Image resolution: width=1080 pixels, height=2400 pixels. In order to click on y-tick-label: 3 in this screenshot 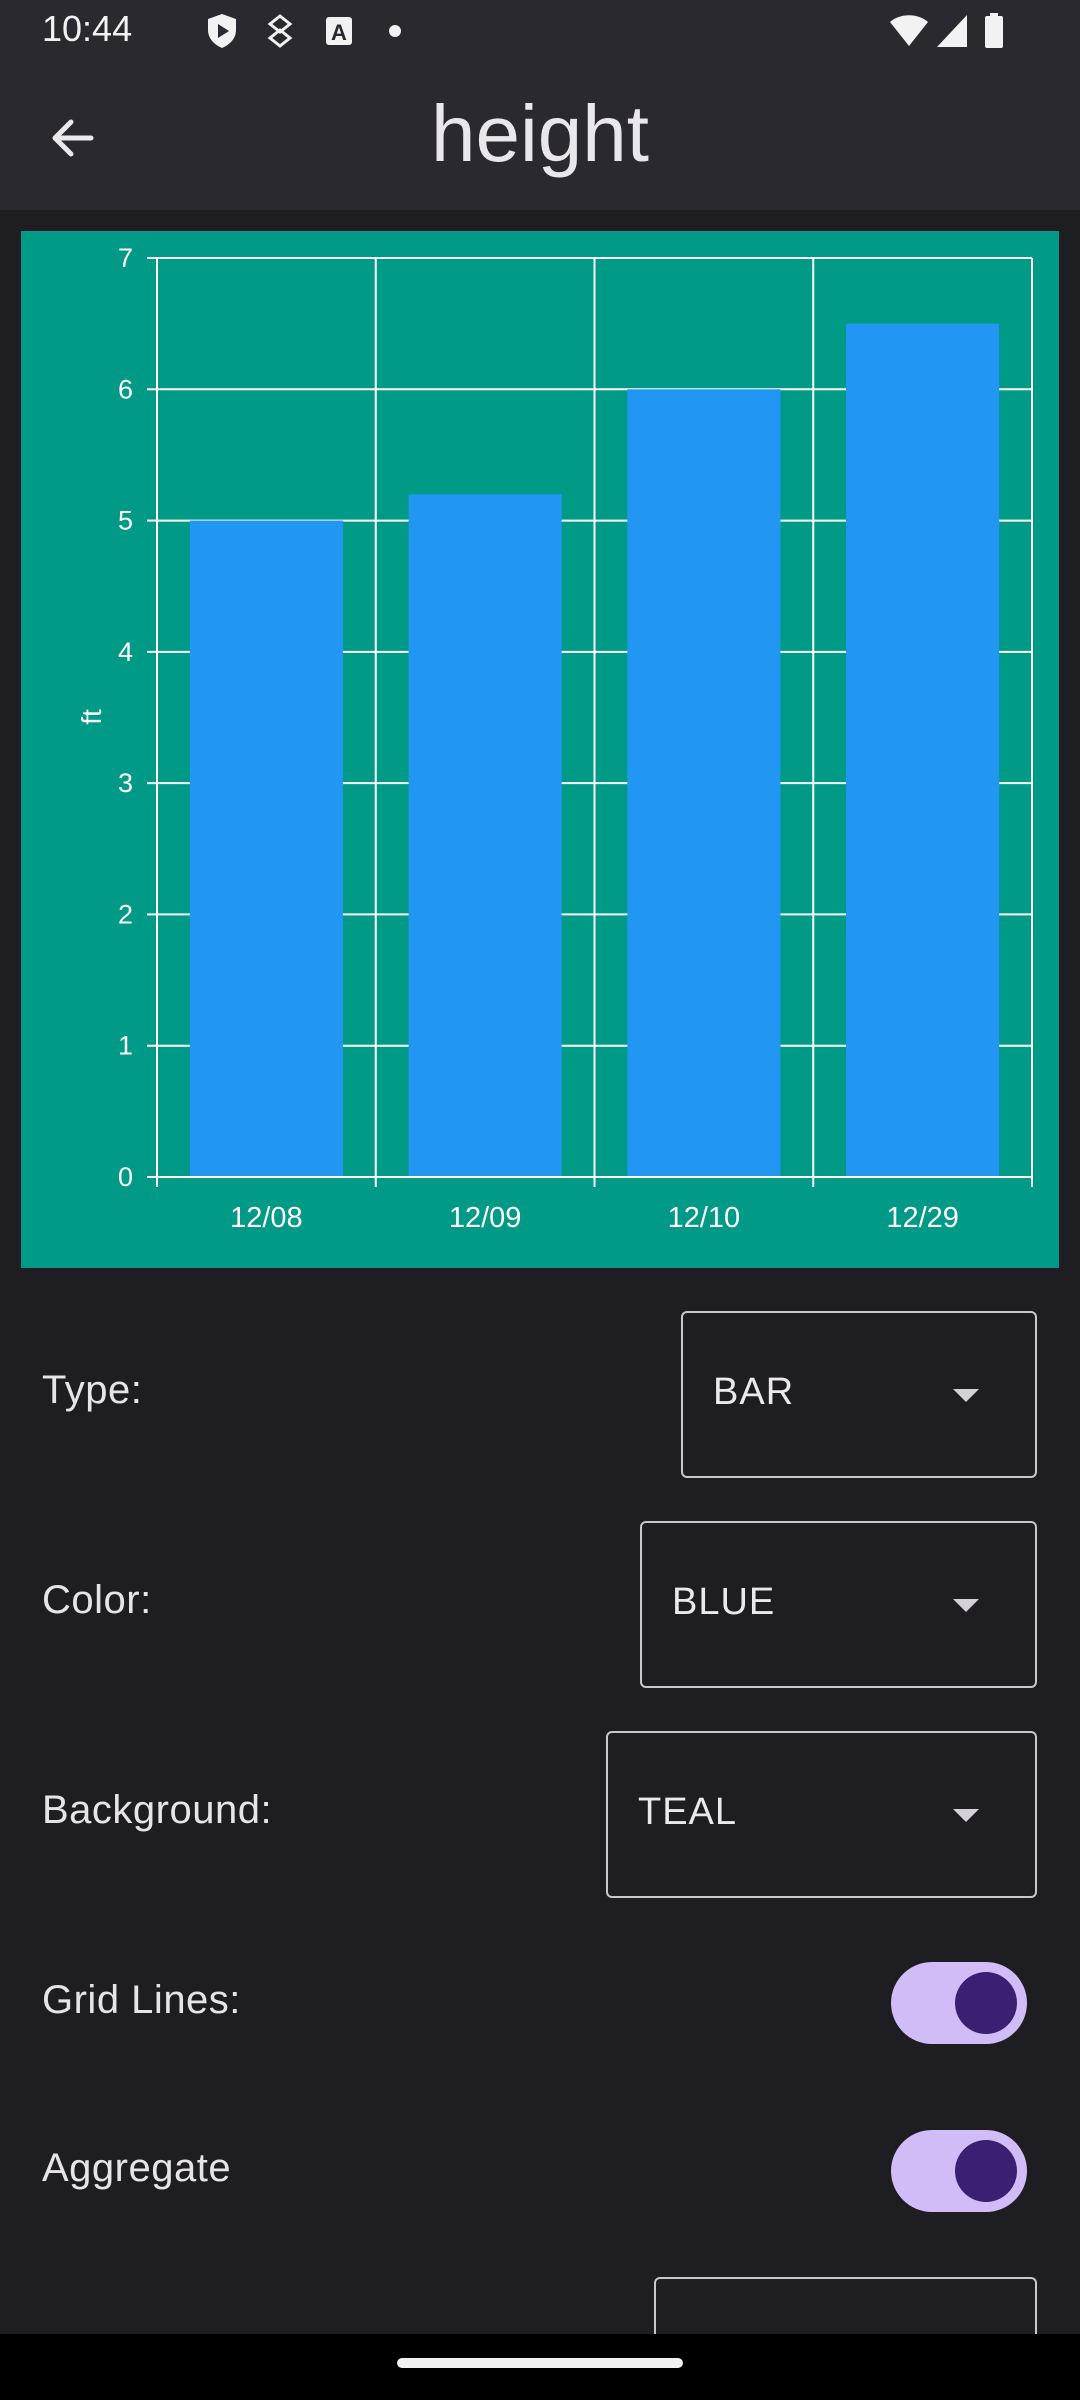, I will do `click(125, 783)`.